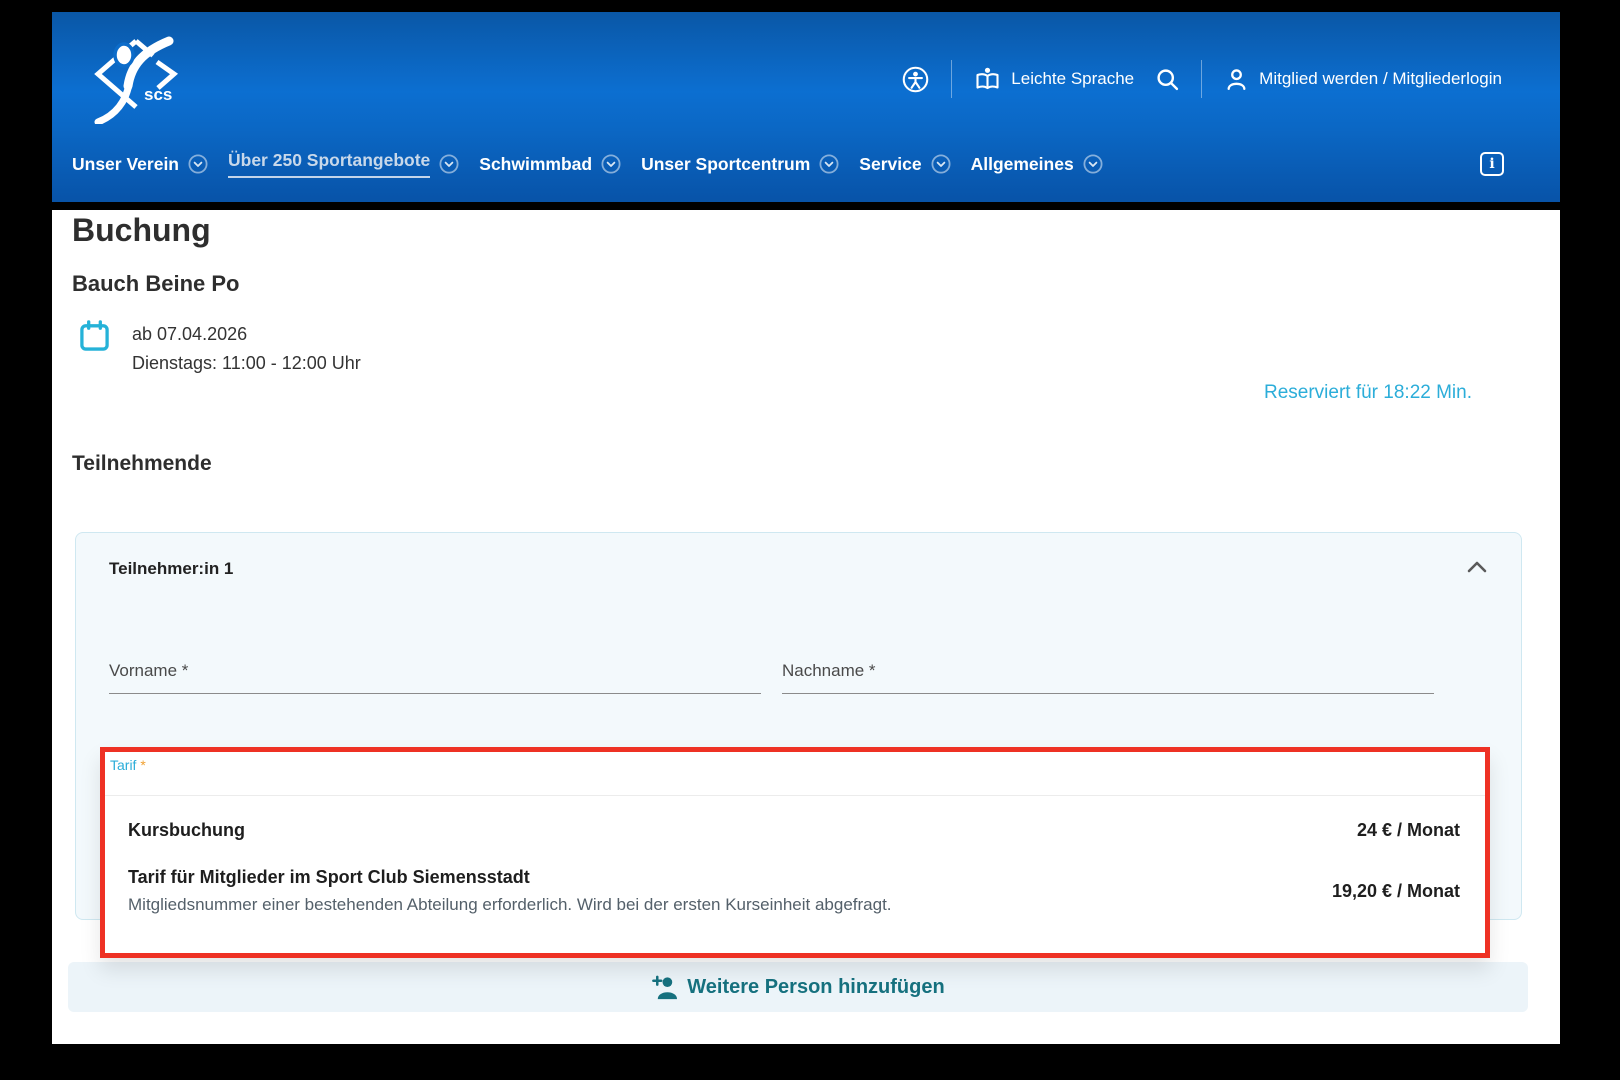 The image size is (1620, 1080). I want to click on tarif-option-price: 19,20 € / Monat, so click(1395, 890).